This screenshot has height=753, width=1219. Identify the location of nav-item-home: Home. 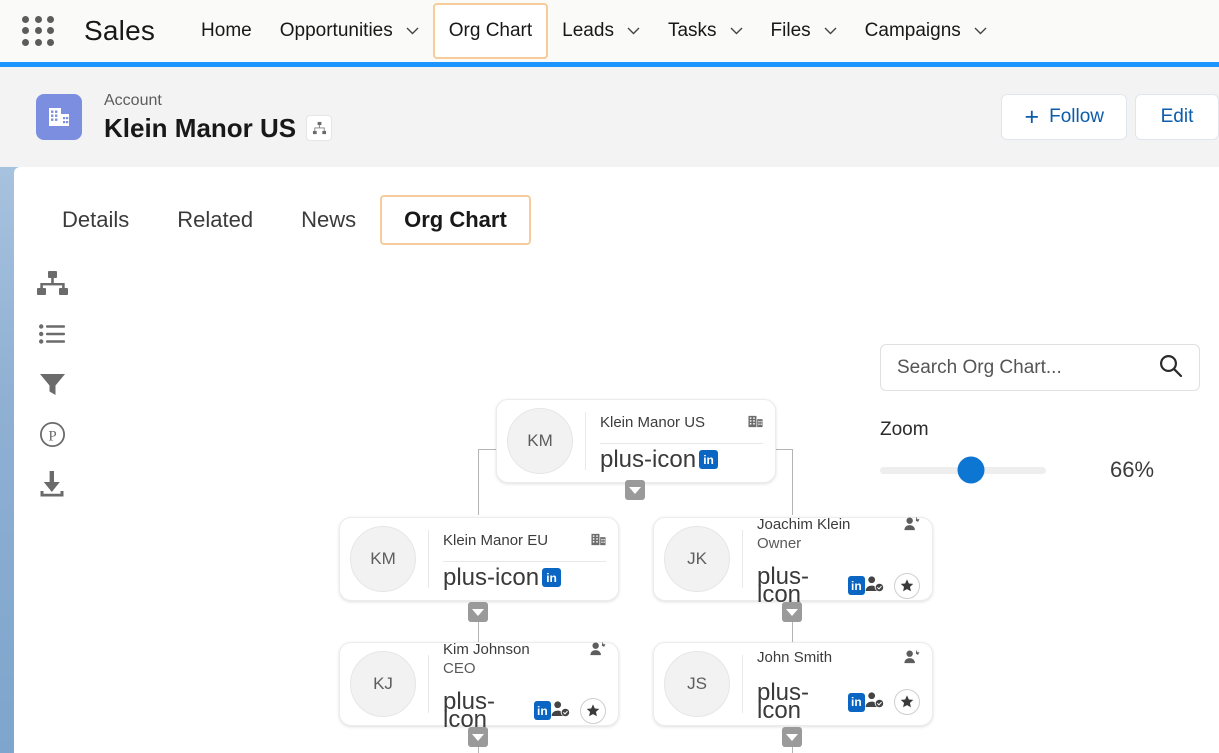
(226, 31).